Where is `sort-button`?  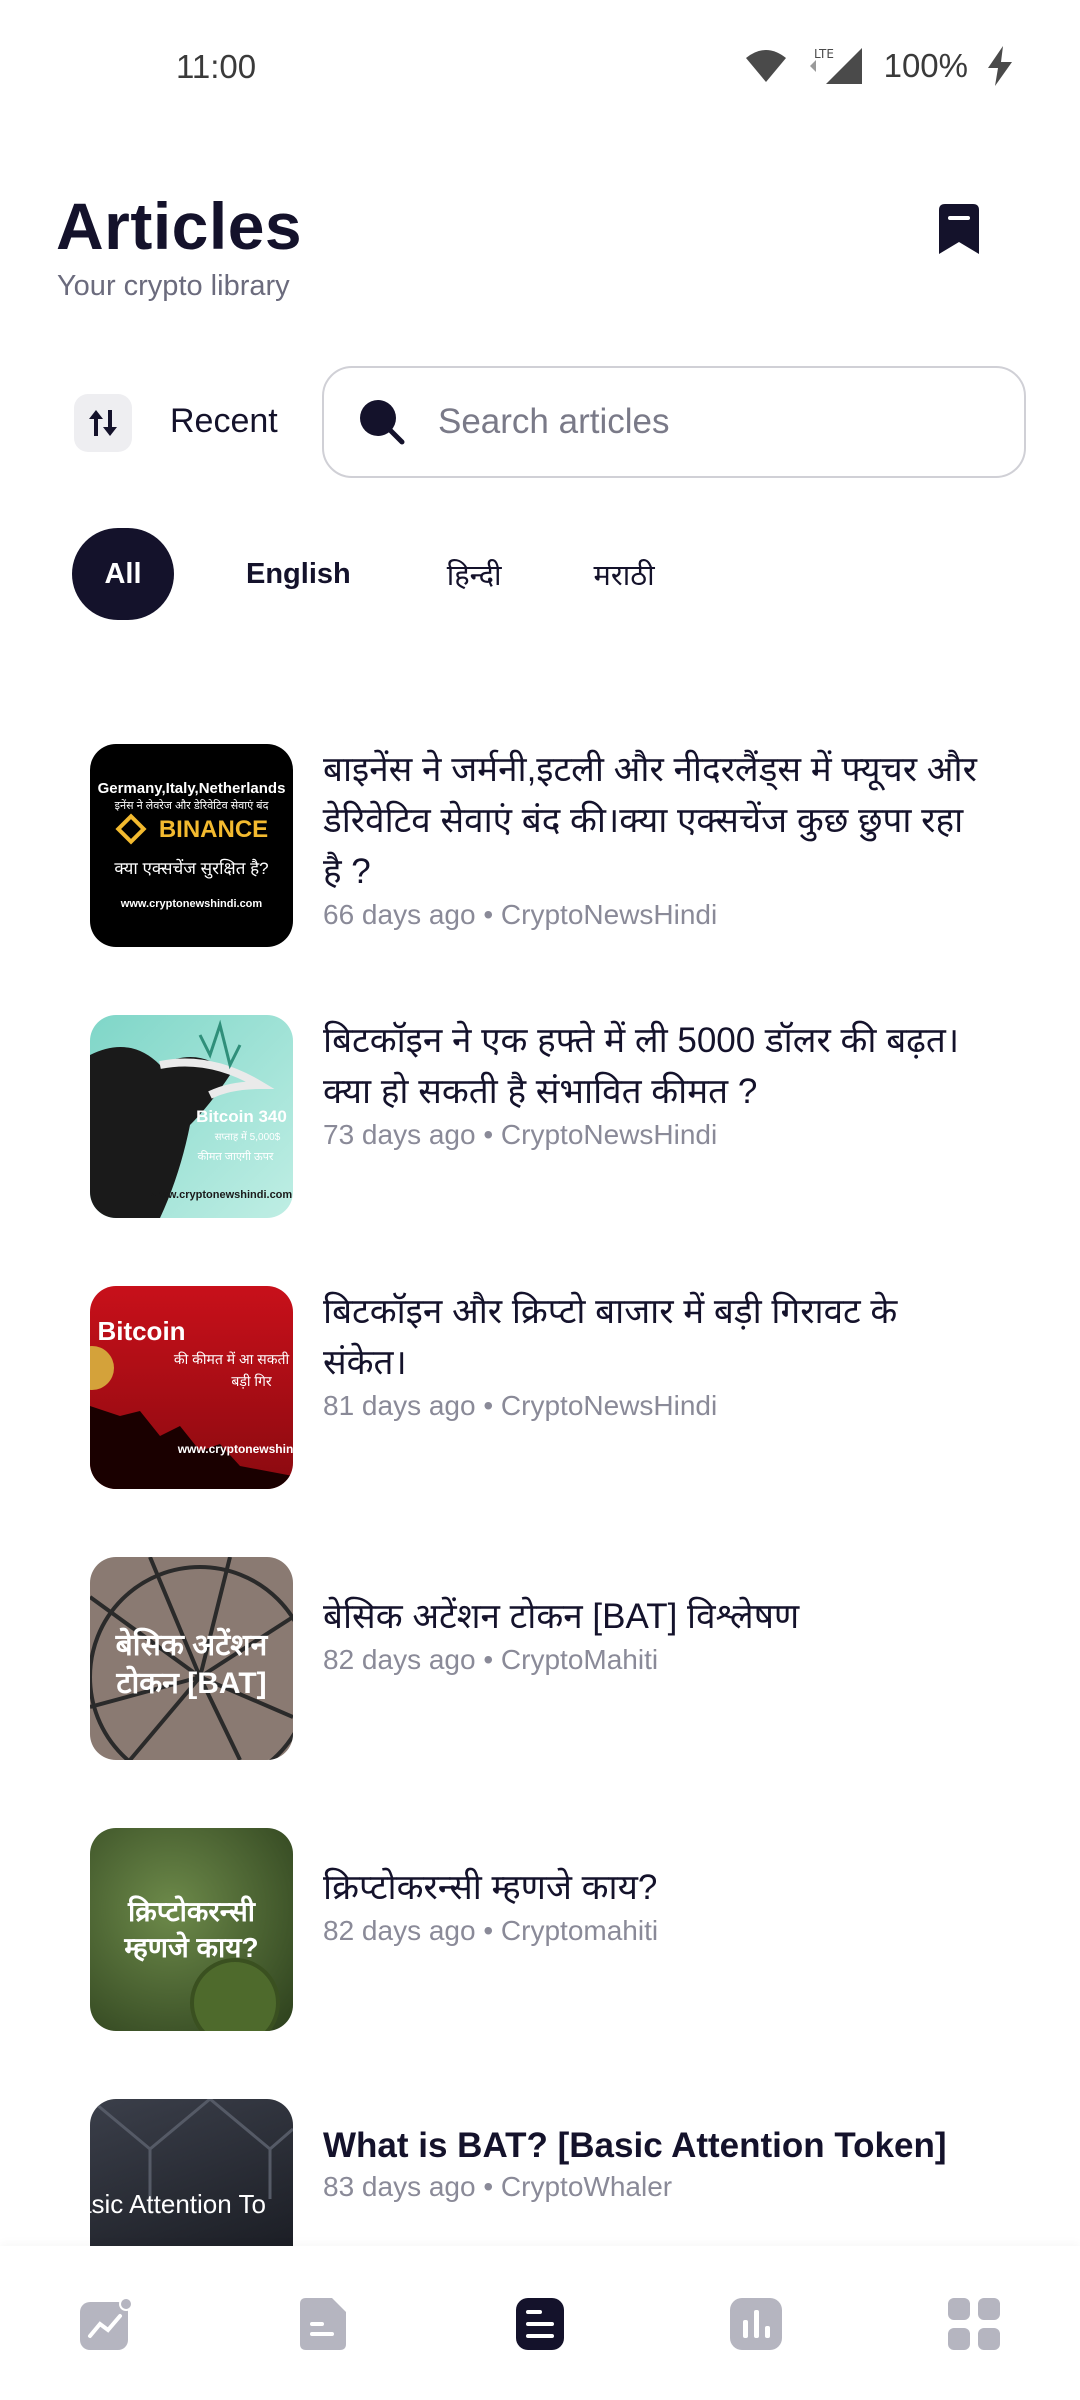 sort-button is located at coordinates (103, 423).